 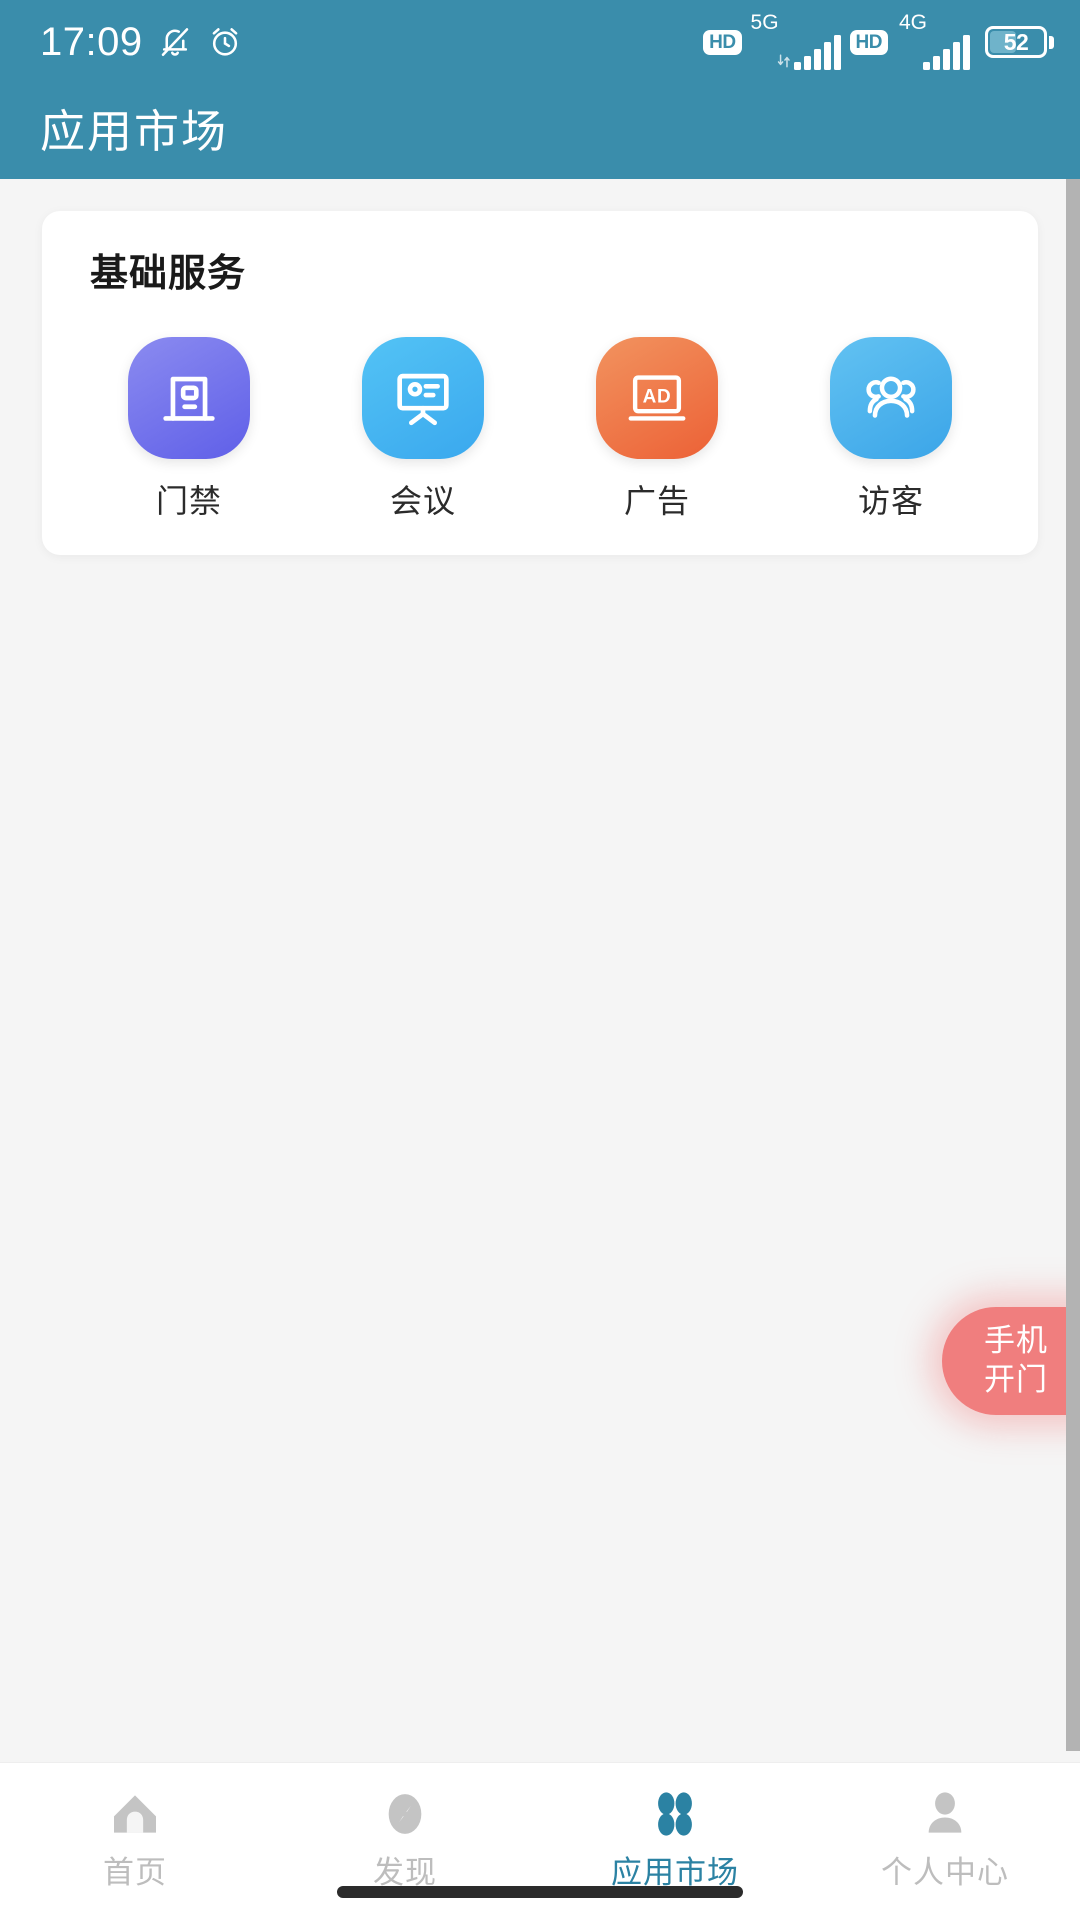 What do you see at coordinates (945, 1814) in the screenshot?
I see `person-icon` at bounding box center [945, 1814].